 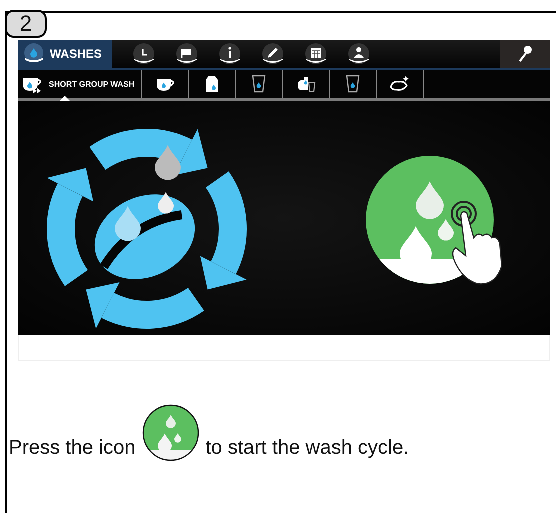 What do you see at coordinates (26, 24) in the screenshot?
I see `step-number: 2` at bounding box center [26, 24].